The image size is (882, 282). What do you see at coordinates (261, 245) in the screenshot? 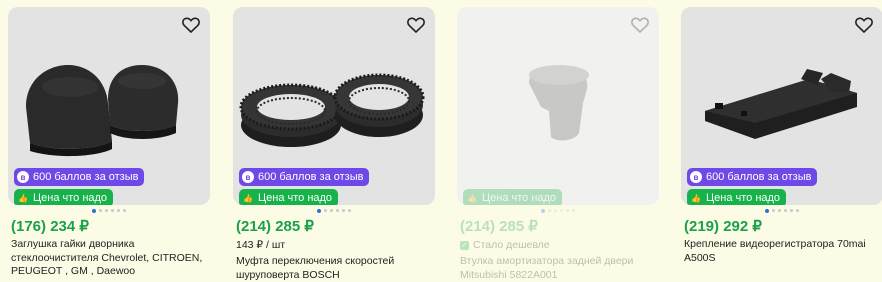
I see `unit-price: 143 ₽ / шт` at bounding box center [261, 245].